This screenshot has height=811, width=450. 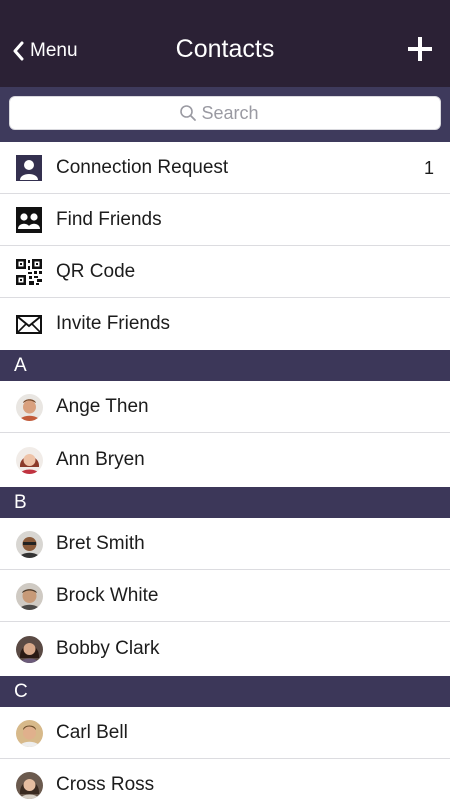 I want to click on plus-icon, so click(x=420, y=49).